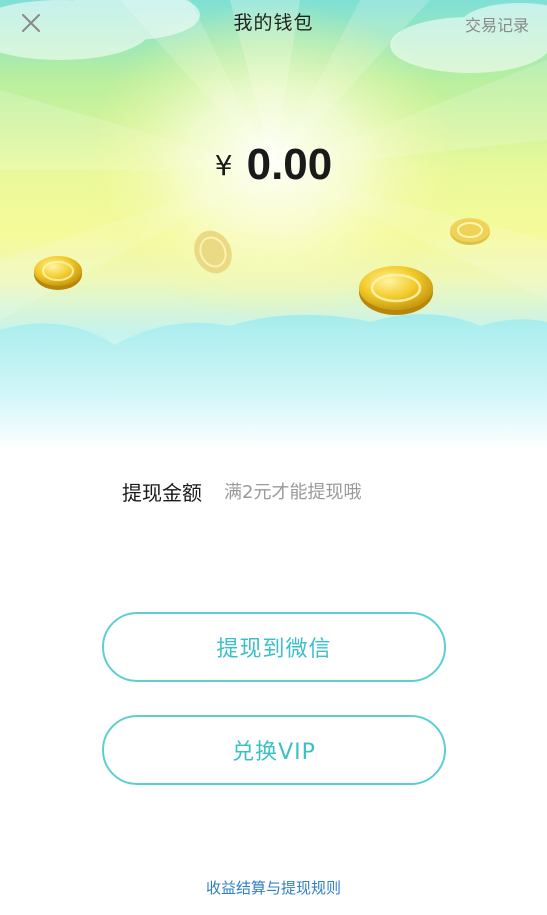 The height and width of the screenshot is (915, 547). Describe the element at coordinates (470, 231) in the screenshot. I see `coin-right-small` at that location.